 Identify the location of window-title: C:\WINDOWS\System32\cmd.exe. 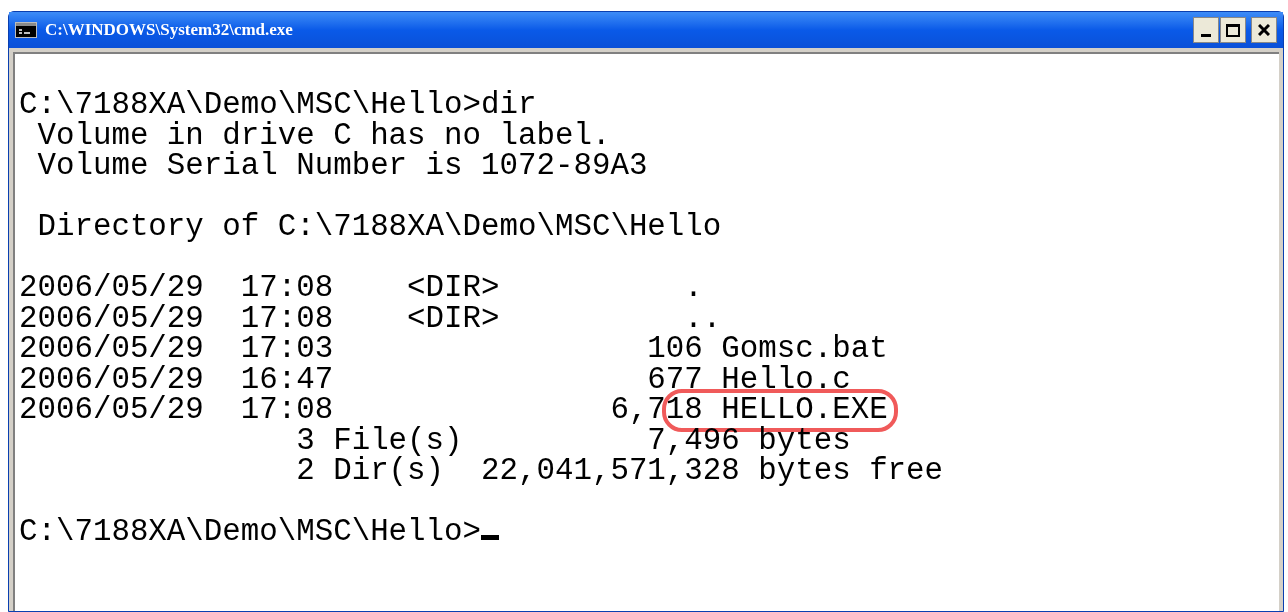
(169, 30).